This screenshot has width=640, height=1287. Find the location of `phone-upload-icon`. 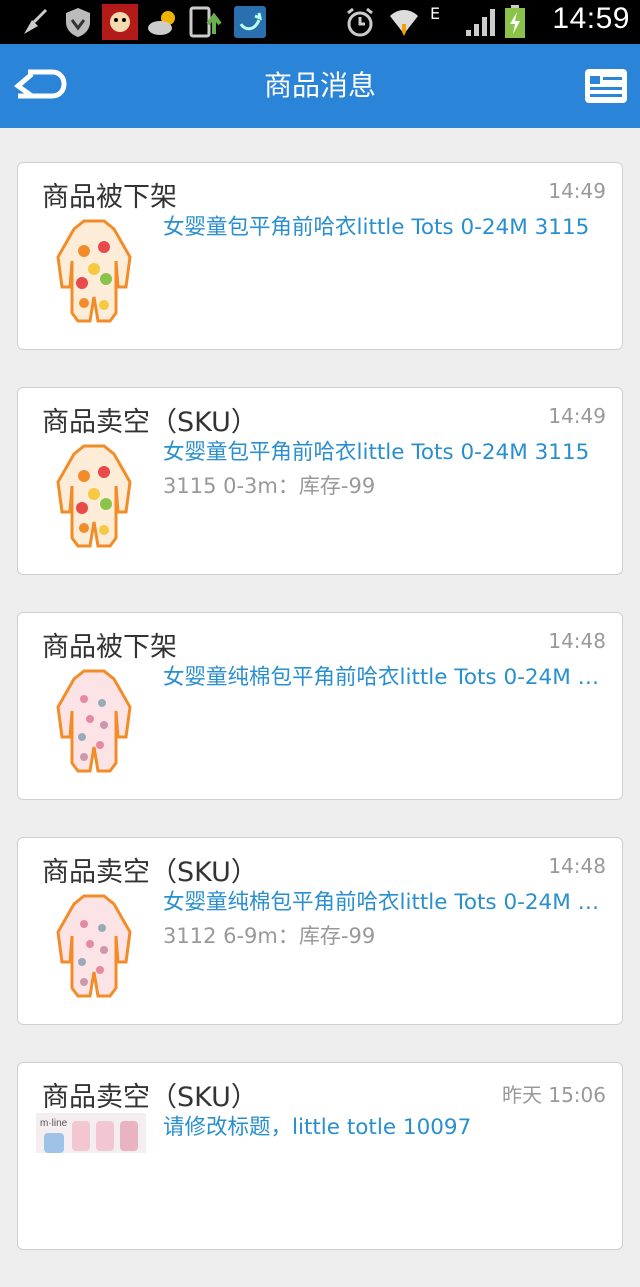

phone-upload-icon is located at coordinates (205, 22).